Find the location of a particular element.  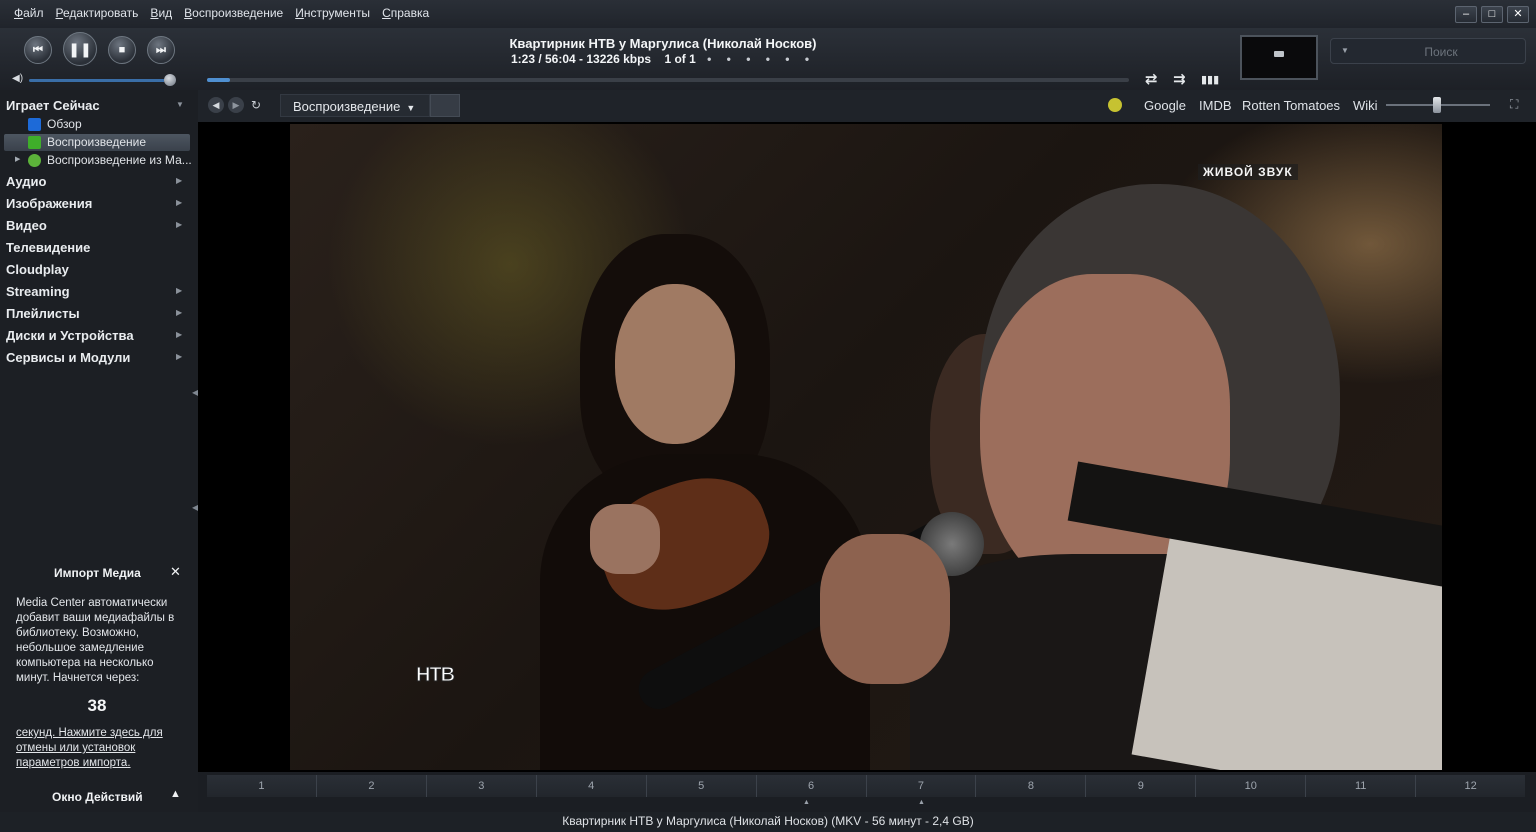

chapter-10: 10 is located at coordinates (1250, 786).